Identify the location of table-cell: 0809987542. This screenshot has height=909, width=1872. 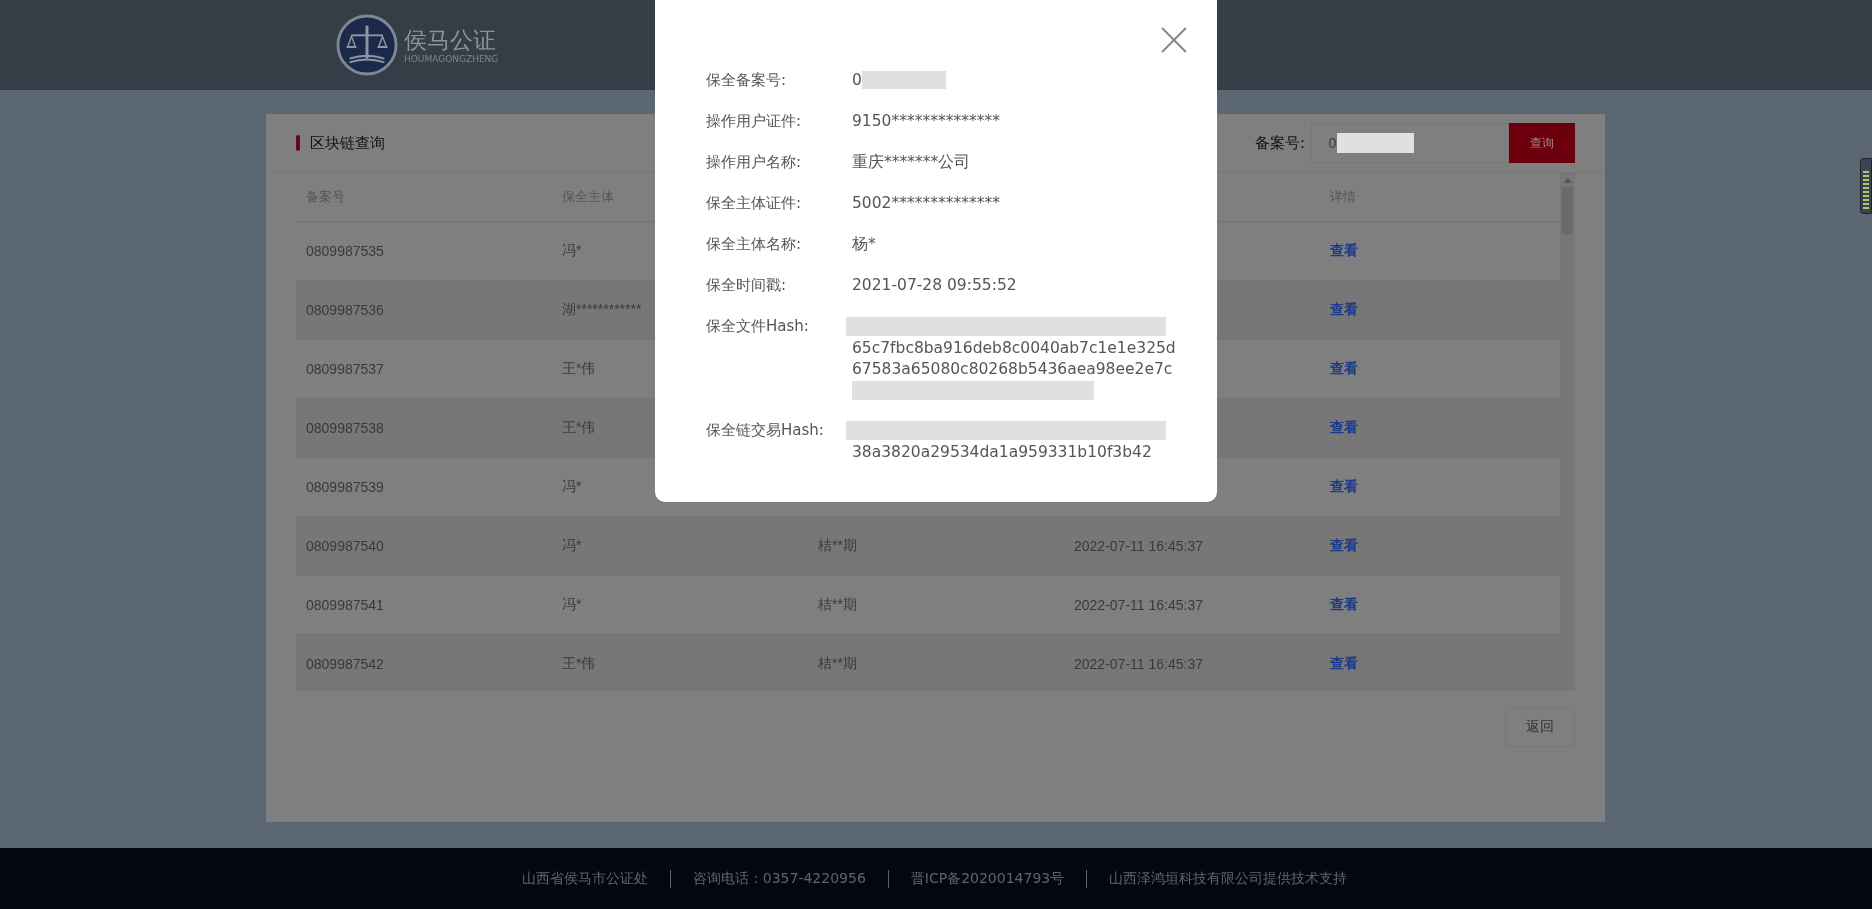
(345, 664).